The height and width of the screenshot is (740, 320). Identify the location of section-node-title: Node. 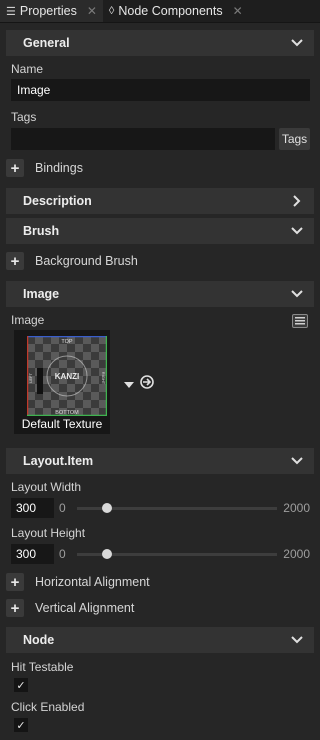
(39, 640).